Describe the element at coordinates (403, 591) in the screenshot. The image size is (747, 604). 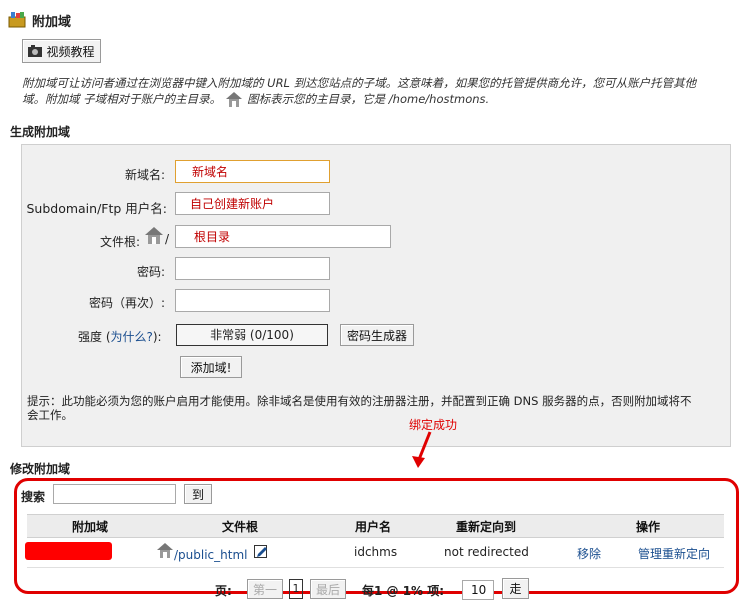
I see `per-page-label: 每1 @ 1% 项:` at that location.